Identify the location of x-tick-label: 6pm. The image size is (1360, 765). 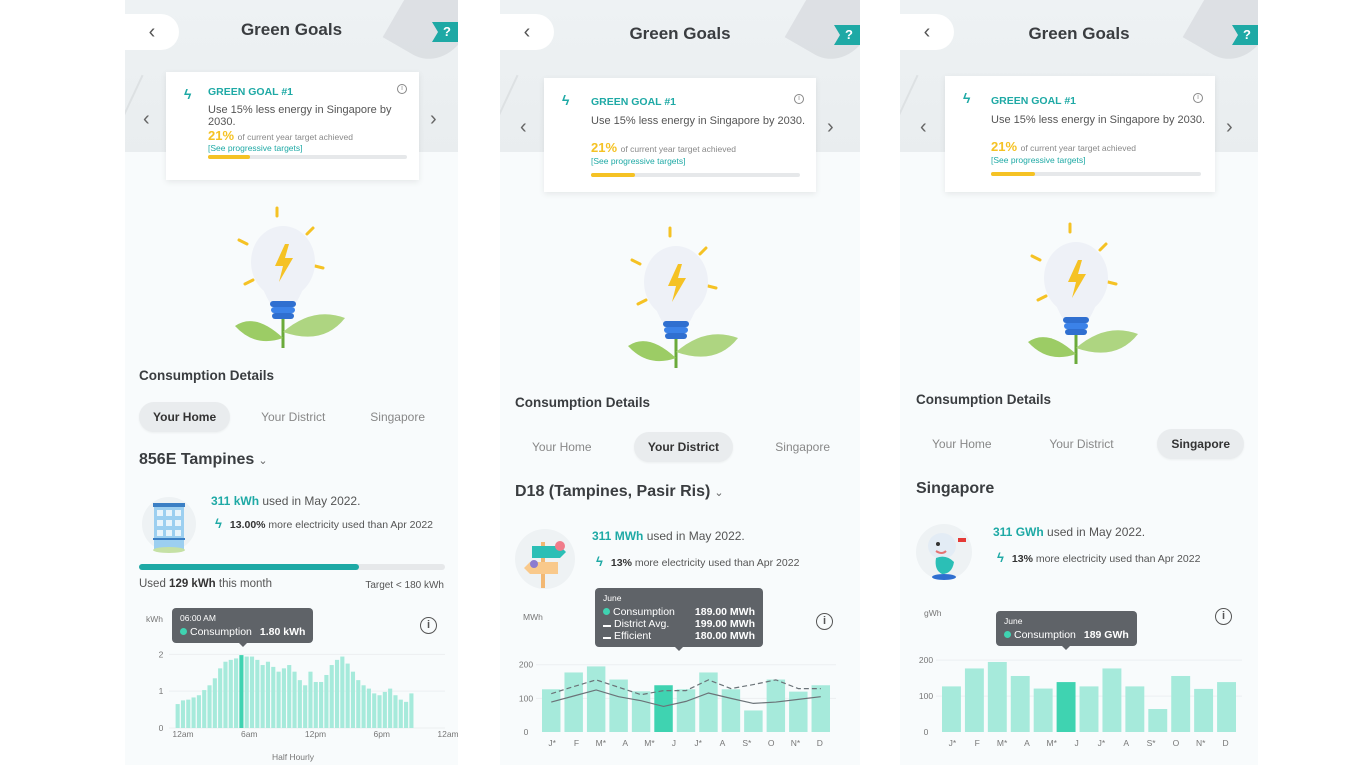
(381, 734).